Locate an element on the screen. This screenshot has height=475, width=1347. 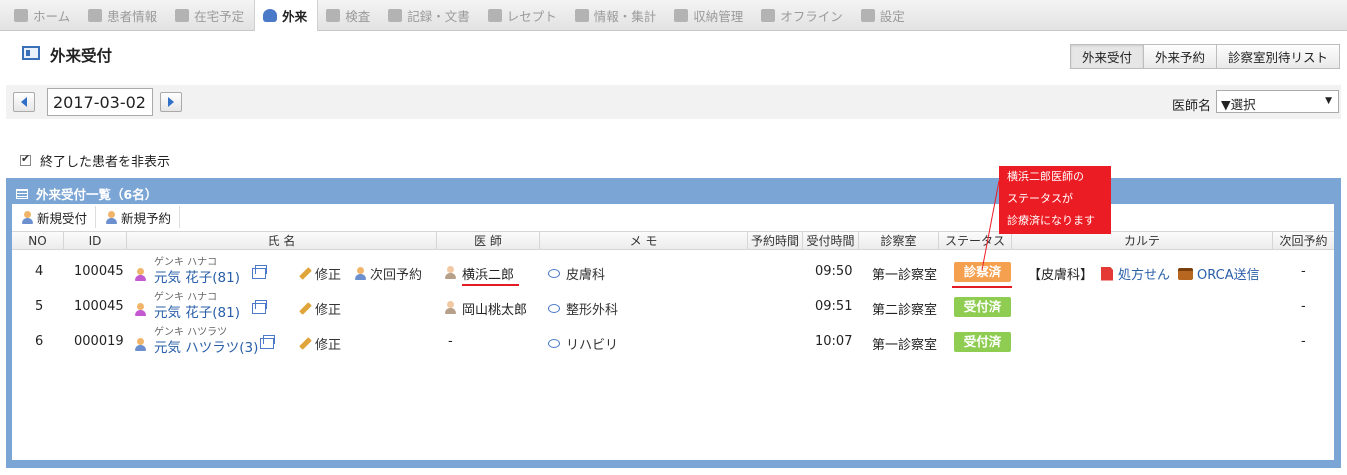
nav-tab-cashier: 収納管理 is located at coordinates (709, 15).